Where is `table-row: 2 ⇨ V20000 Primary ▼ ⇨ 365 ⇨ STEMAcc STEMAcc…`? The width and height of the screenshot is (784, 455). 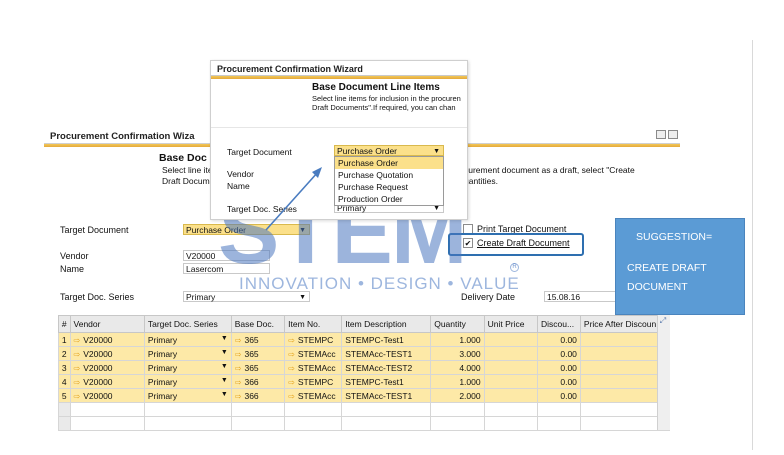 table-row: 2 ⇨ V20000 Primary ▼ ⇨ 365 ⇨ STEMAcc STEMAcc… is located at coordinates (364, 353).